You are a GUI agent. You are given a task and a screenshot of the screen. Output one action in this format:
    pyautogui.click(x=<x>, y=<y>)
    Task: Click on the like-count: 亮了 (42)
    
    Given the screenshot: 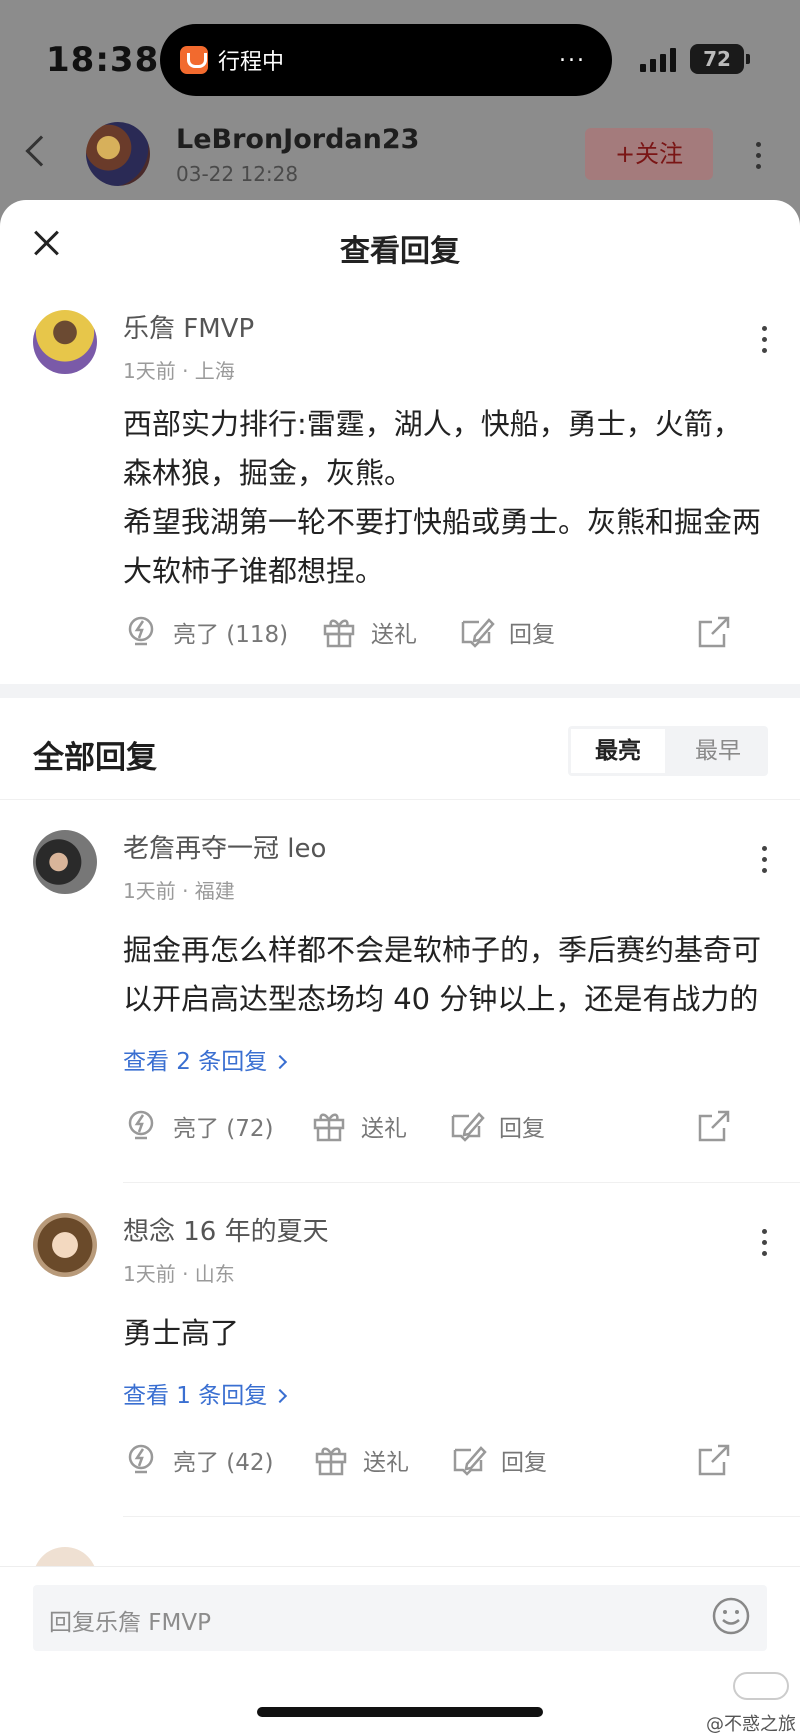 What is the action you would take?
    pyautogui.click(x=223, y=1463)
    